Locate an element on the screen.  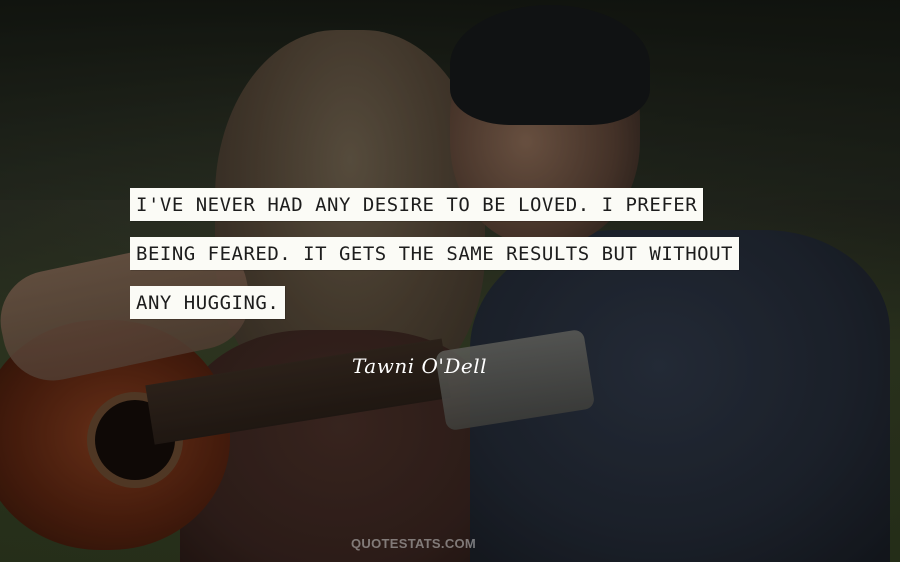
site-watermark: QUOTESTATS.COM is located at coordinates (414, 543).